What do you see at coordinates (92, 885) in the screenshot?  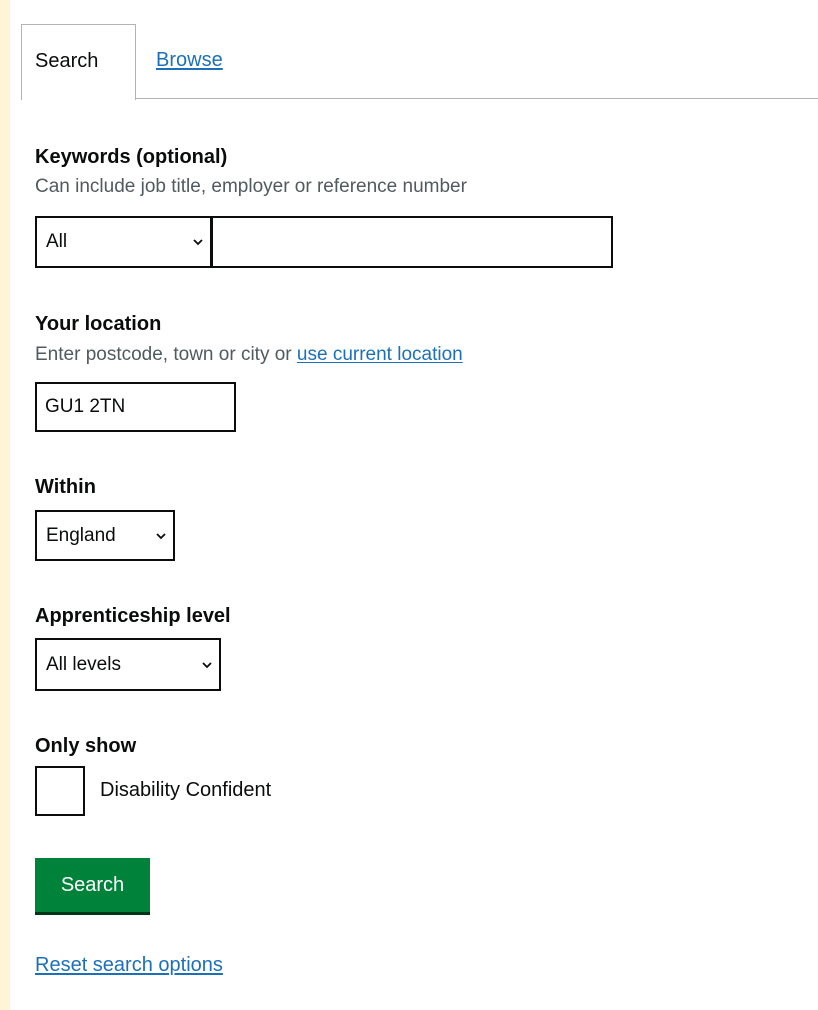 I see `search-button: Search` at bounding box center [92, 885].